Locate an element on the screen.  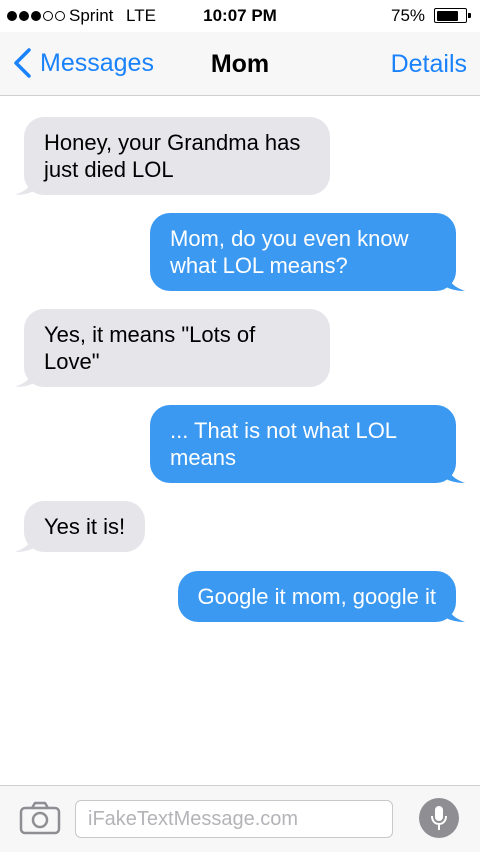
camera-button is located at coordinates (40, 818).